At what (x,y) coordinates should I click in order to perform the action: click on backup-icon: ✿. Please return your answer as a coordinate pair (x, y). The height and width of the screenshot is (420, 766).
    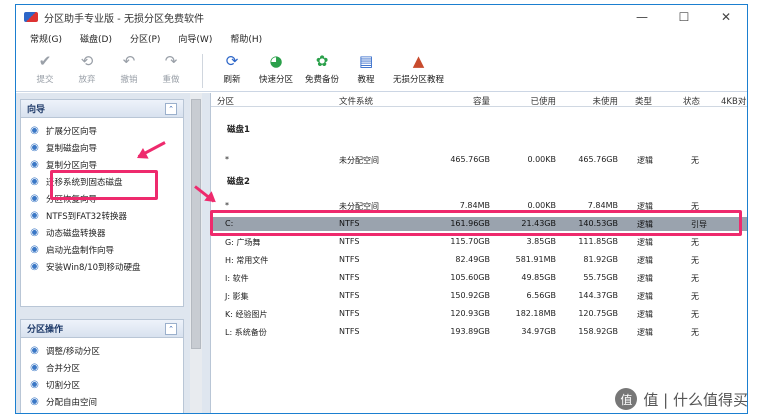
    Looking at the image, I should click on (322, 61).